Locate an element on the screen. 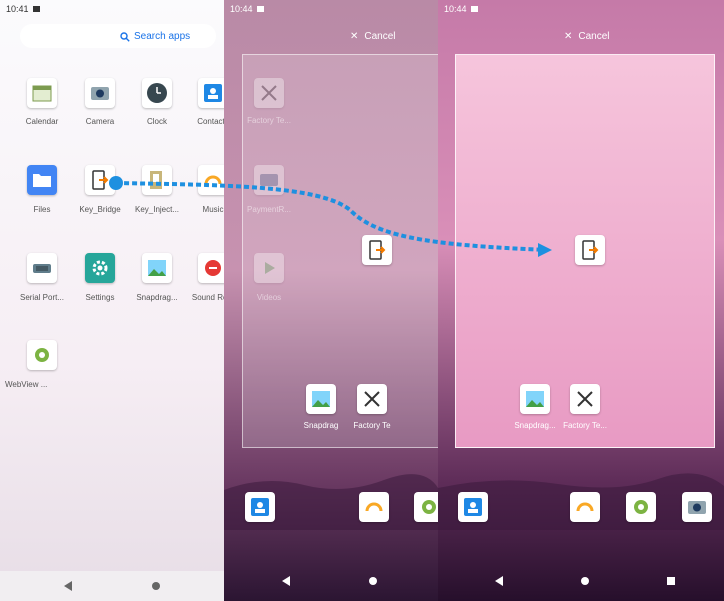 This screenshot has width=724, height=601. drag-path-arrow is located at coordinates (330, 216).